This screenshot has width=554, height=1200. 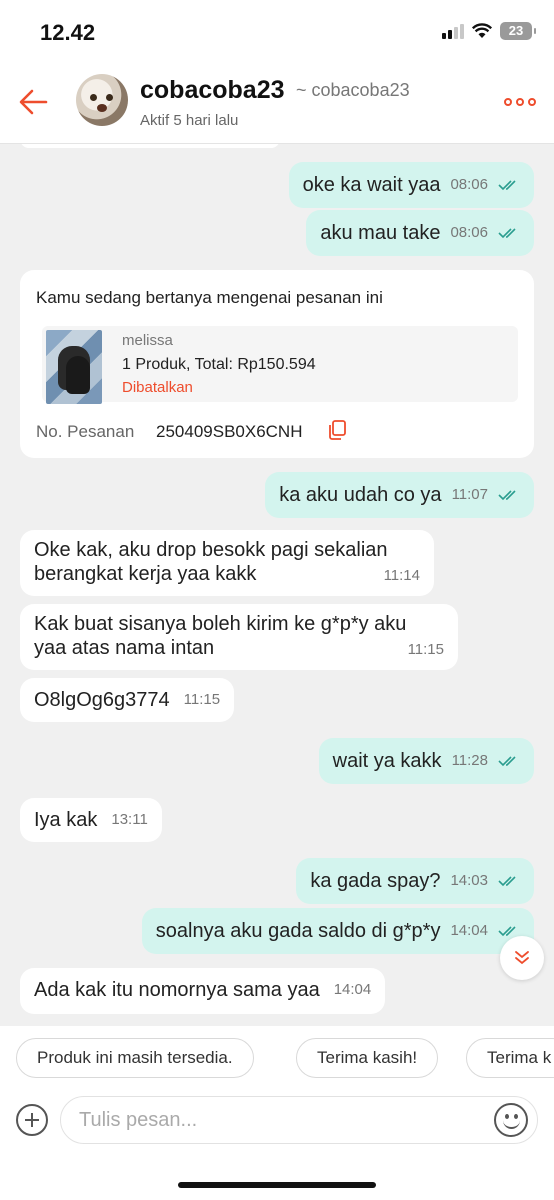 I want to click on message-text: ka aku udah co ya, so click(x=360, y=495).